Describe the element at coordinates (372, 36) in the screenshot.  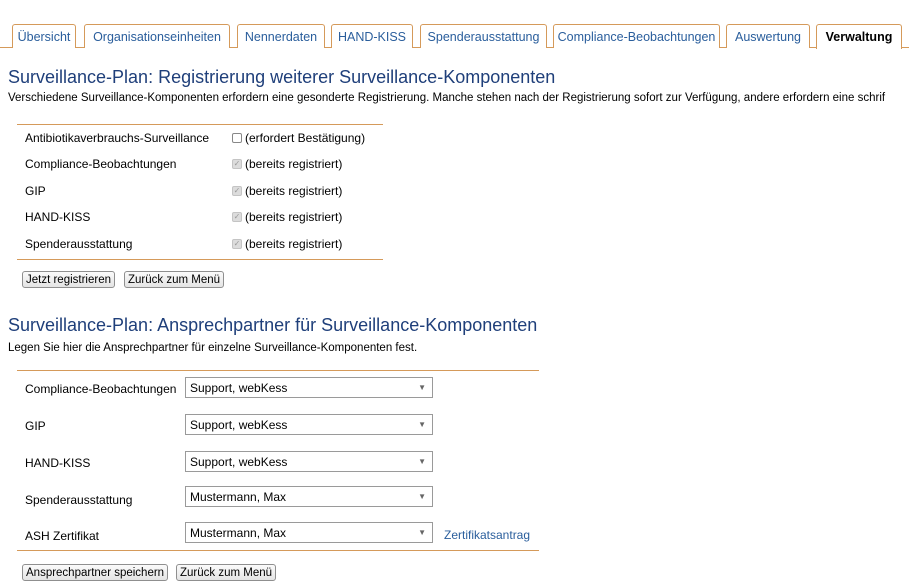
I see `tab-hand-kiss: HAND-KISS` at that location.